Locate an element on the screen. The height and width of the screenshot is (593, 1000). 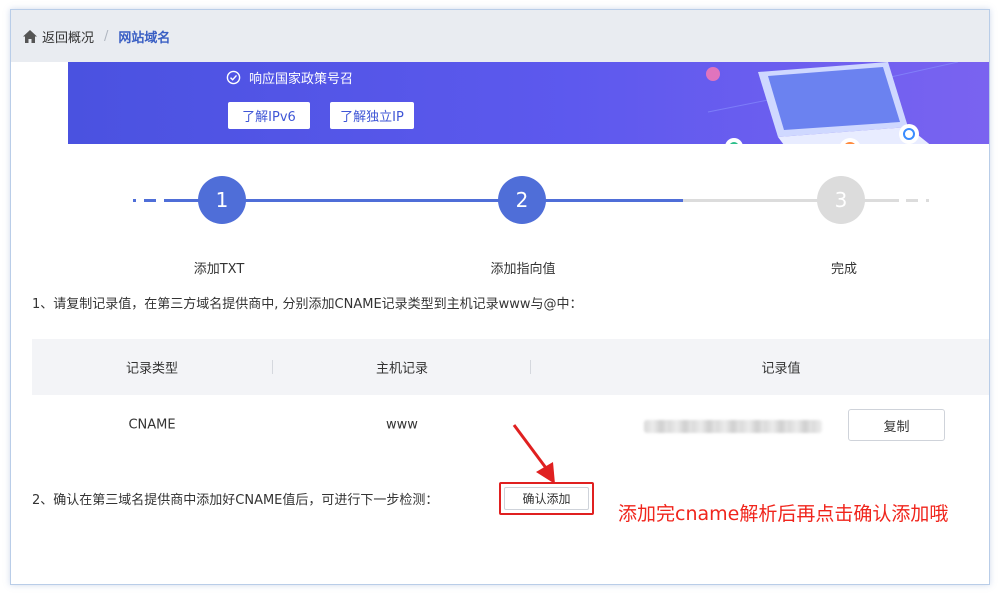
step-line-dash-end is located at coordinates (912, 200).